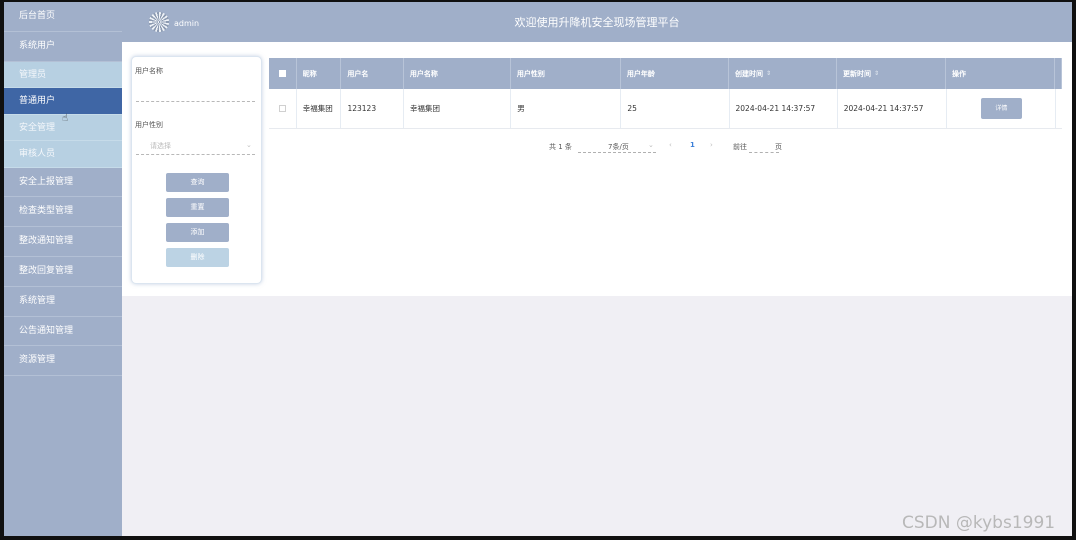 Image resolution: width=1076 pixels, height=540 pixels. I want to click on sidebar-item-rectification-notices: 整改通知管理, so click(63, 242).